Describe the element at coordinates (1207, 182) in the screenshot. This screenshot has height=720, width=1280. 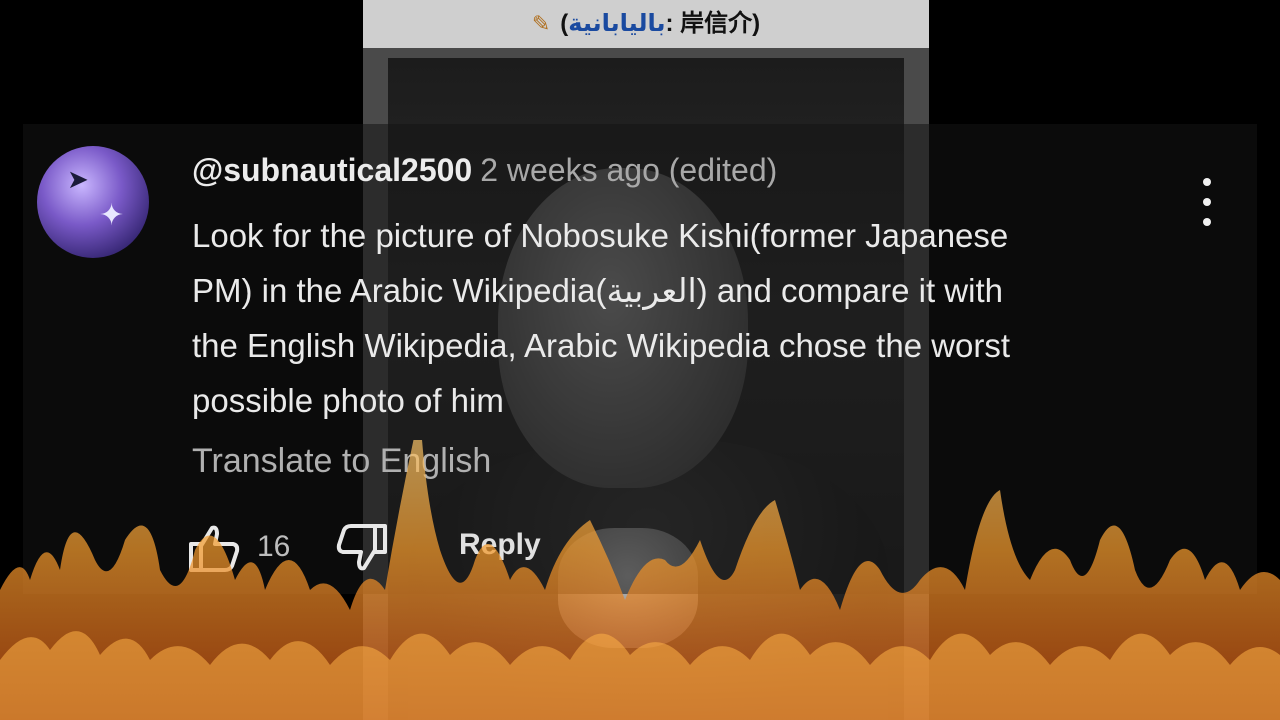
I see `more-vert-icon` at that location.